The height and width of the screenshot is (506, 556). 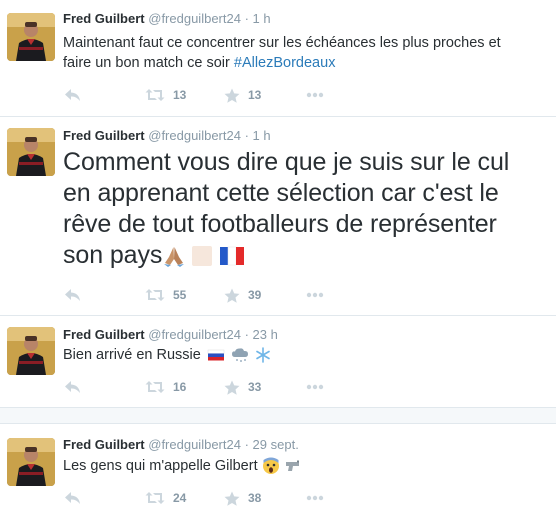 I want to click on tweet-text: Les gens qui m'appelle Gilbert, so click(x=182, y=466).